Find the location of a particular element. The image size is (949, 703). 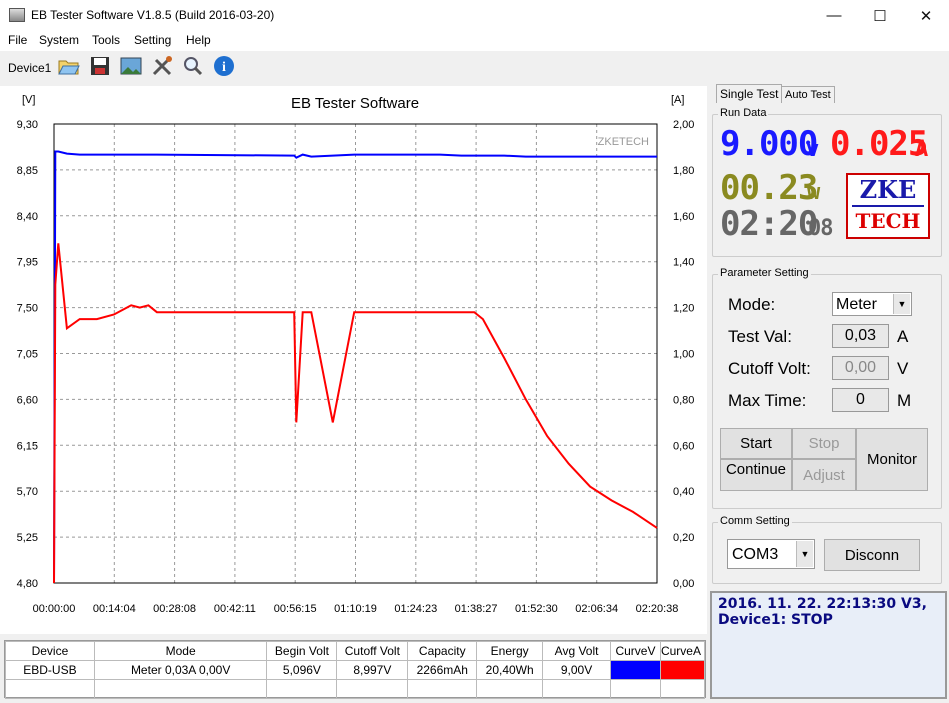

maximize-button: ☐ is located at coordinates (880, 15).